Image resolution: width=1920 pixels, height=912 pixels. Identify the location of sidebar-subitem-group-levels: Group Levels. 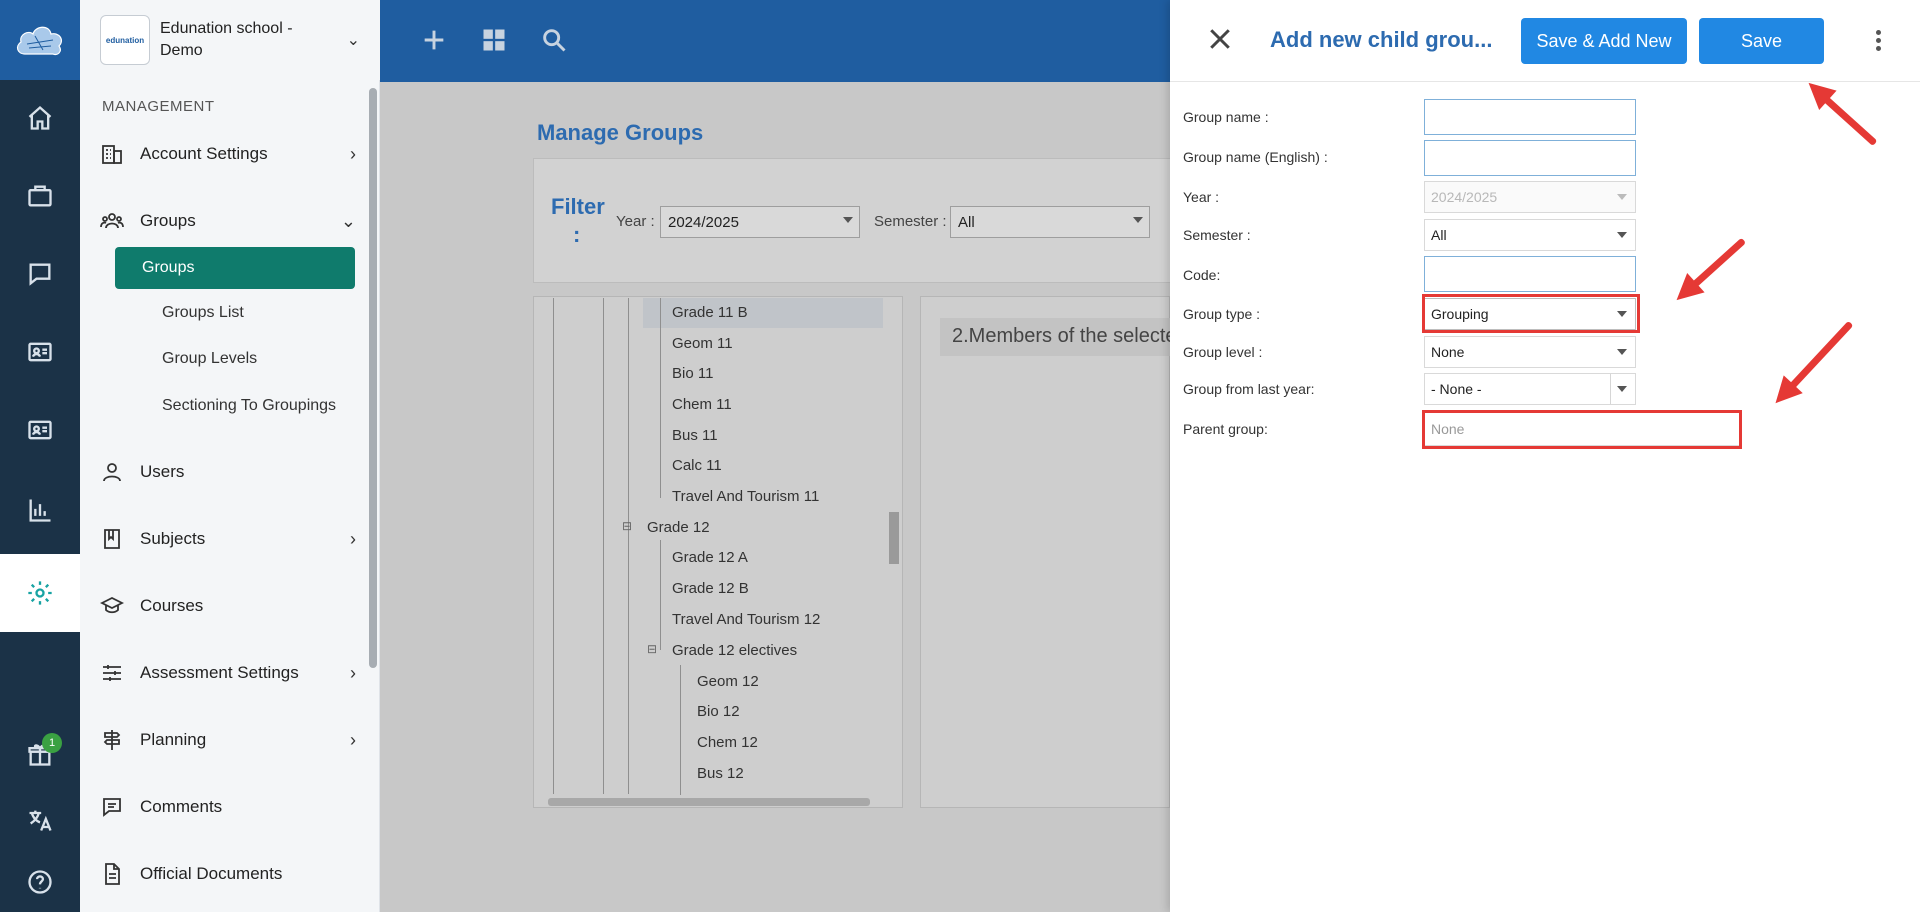
(252, 359).